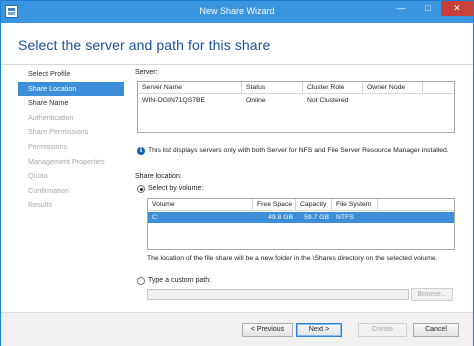  What do you see at coordinates (174, 100) in the screenshot?
I see `cell-server-name: WIN-OGIN71QS7BE` at bounding box center [174, 100].